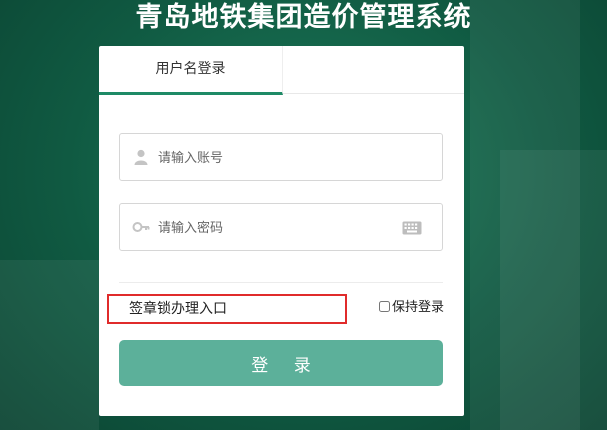 The image size is (607, 430). Describe the element at coordinates (412, 228) in the screenshot. I see `keyboard-icon` at that location.